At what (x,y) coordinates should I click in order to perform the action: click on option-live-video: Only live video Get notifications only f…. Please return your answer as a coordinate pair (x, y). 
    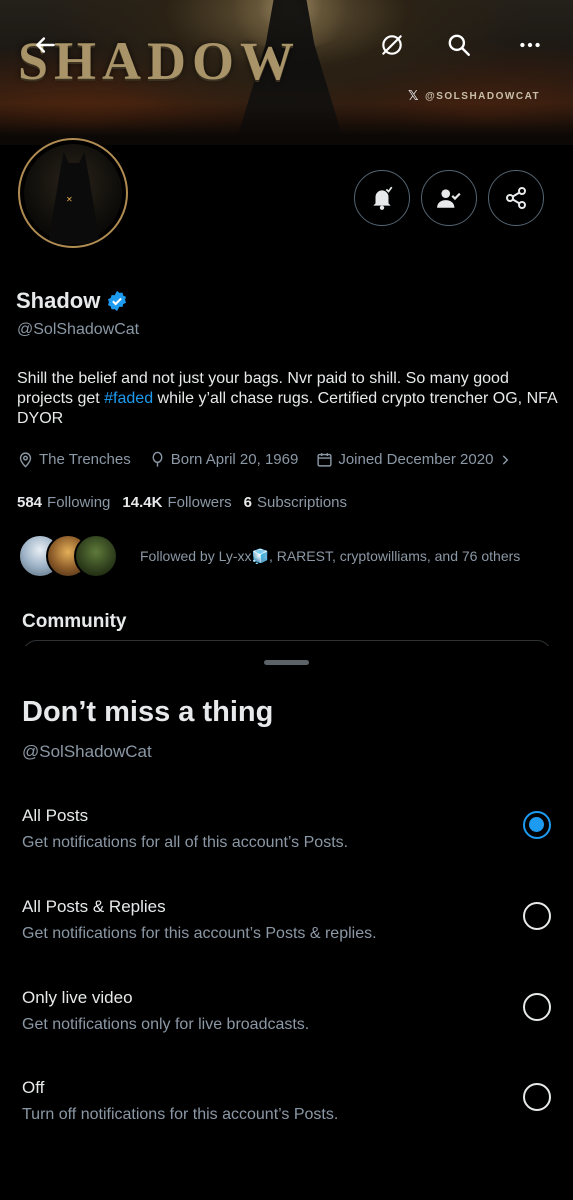
    Looking at the image, I should click on (287, 1018).